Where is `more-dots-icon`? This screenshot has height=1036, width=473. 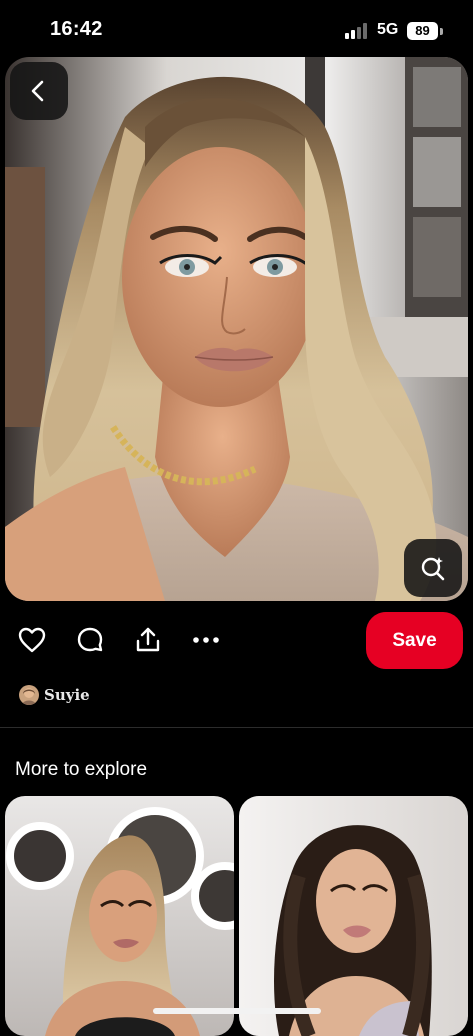 more-dots-icon is located at coordinates (206, 640).